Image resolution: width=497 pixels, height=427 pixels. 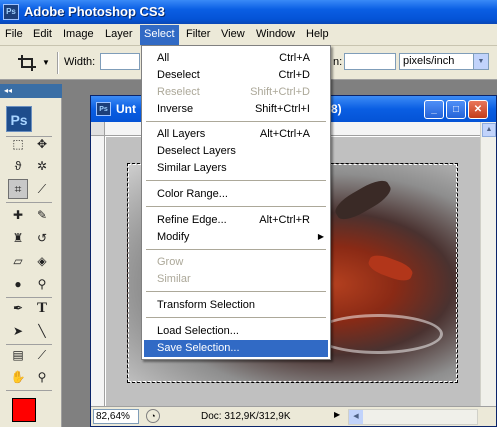 I want to click on menu-item-all: All Ctrl+A, so click(x=236, y=58).